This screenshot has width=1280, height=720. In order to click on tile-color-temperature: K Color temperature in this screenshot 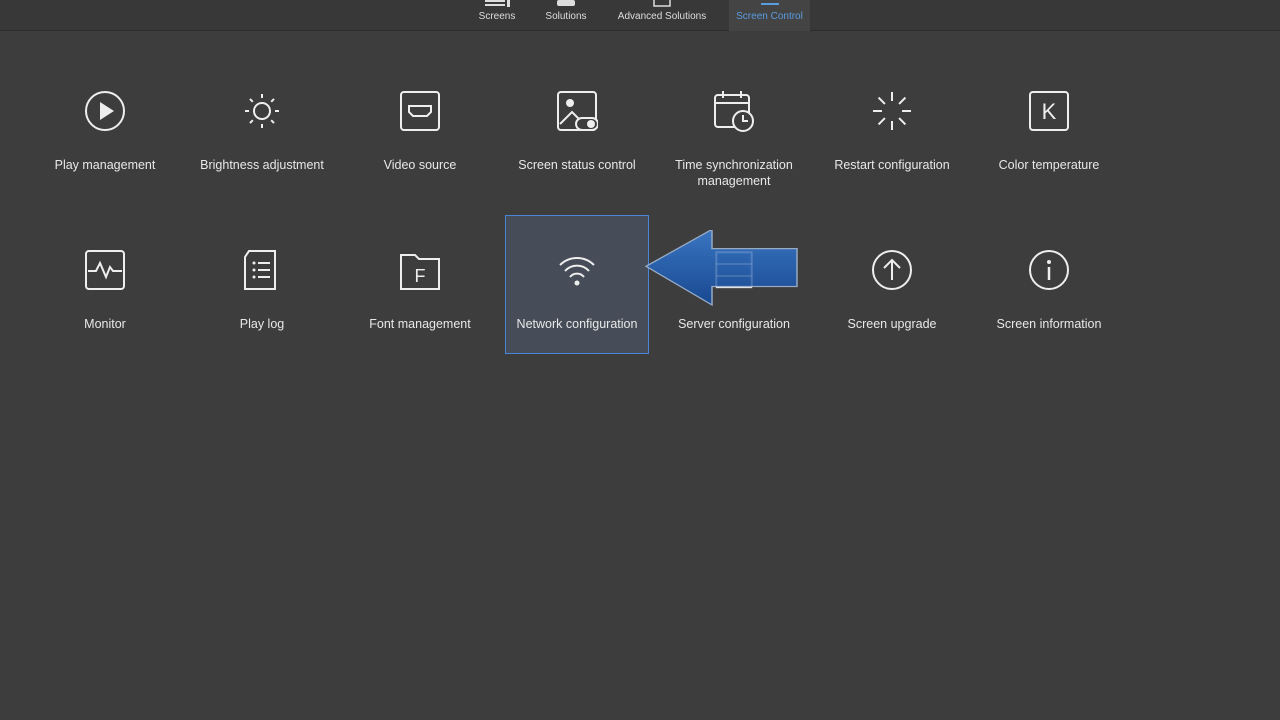, I will do `click(1049, 125)`.